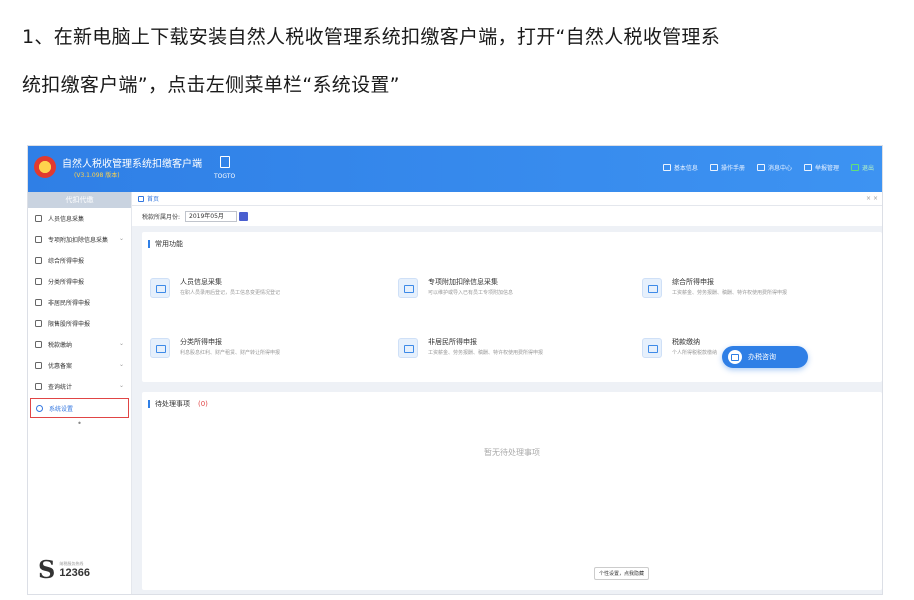 This screenshot has width=914, height=600. I want to click on payment-icon, so click(652, 348).